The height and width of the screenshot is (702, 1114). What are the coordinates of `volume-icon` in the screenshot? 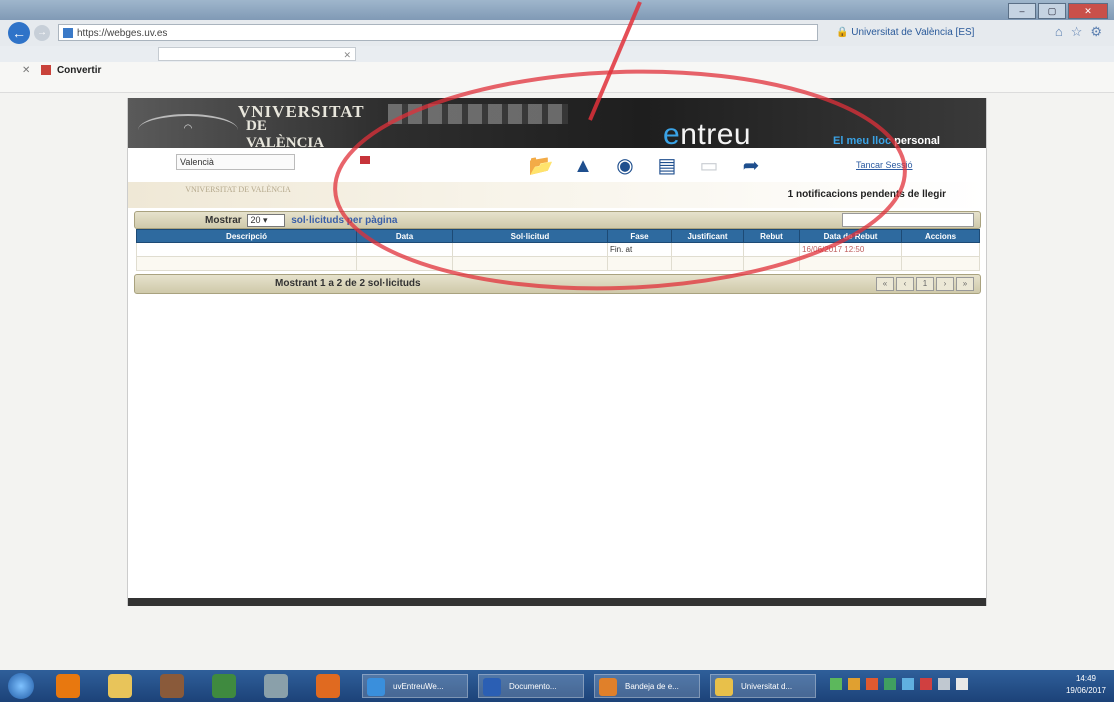 It's located at (944, 684).